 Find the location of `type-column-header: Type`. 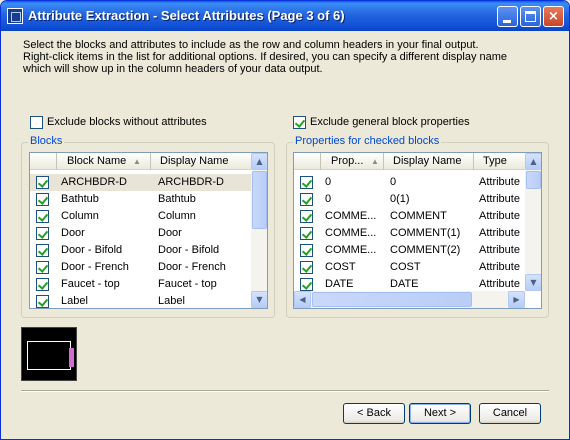

type-column-header: Type is located at coordinates (500, 161).